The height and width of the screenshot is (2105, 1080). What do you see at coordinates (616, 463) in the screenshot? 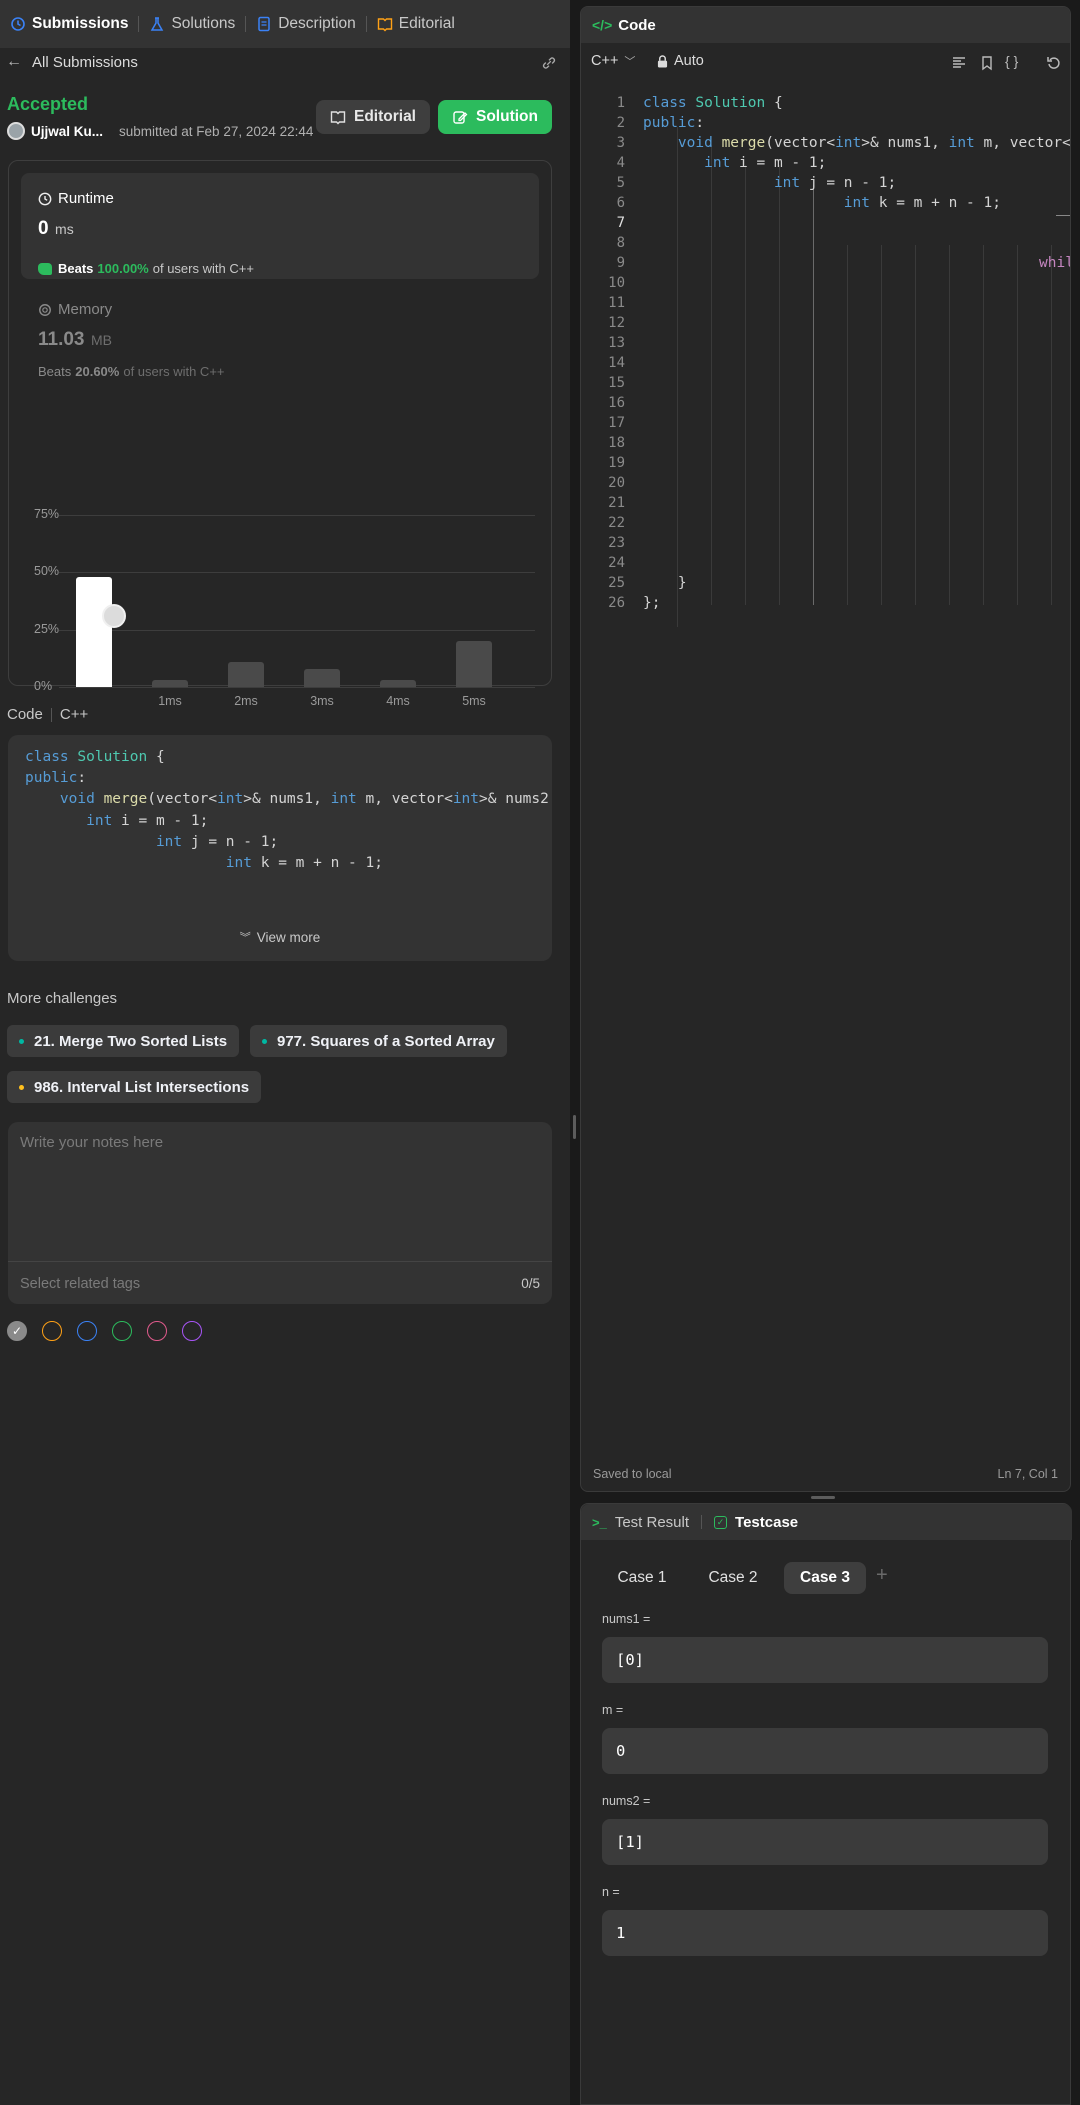
I see `line-number: 19` at bounding box center [616, 463].